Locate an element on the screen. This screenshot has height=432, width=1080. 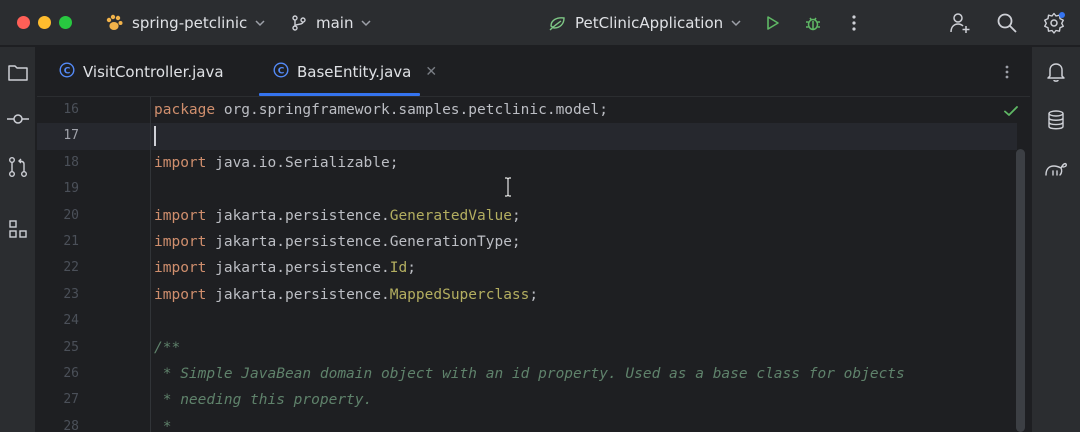
line-number: 20 is located at coordinates (58, 216).